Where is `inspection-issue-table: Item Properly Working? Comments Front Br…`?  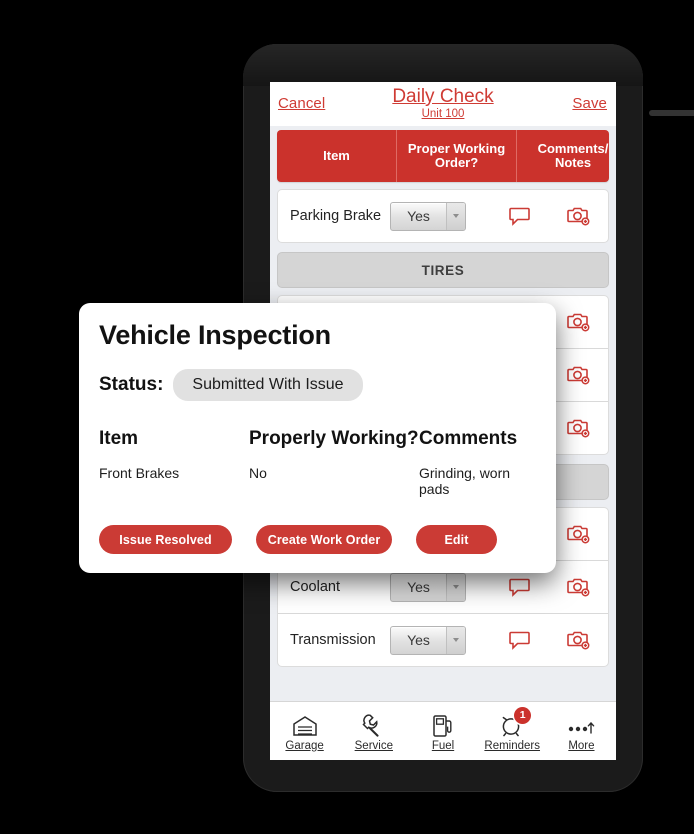
inspection-issue-table: Item Properly Working? Comments Front Br… is located at coordinates (319, 462).